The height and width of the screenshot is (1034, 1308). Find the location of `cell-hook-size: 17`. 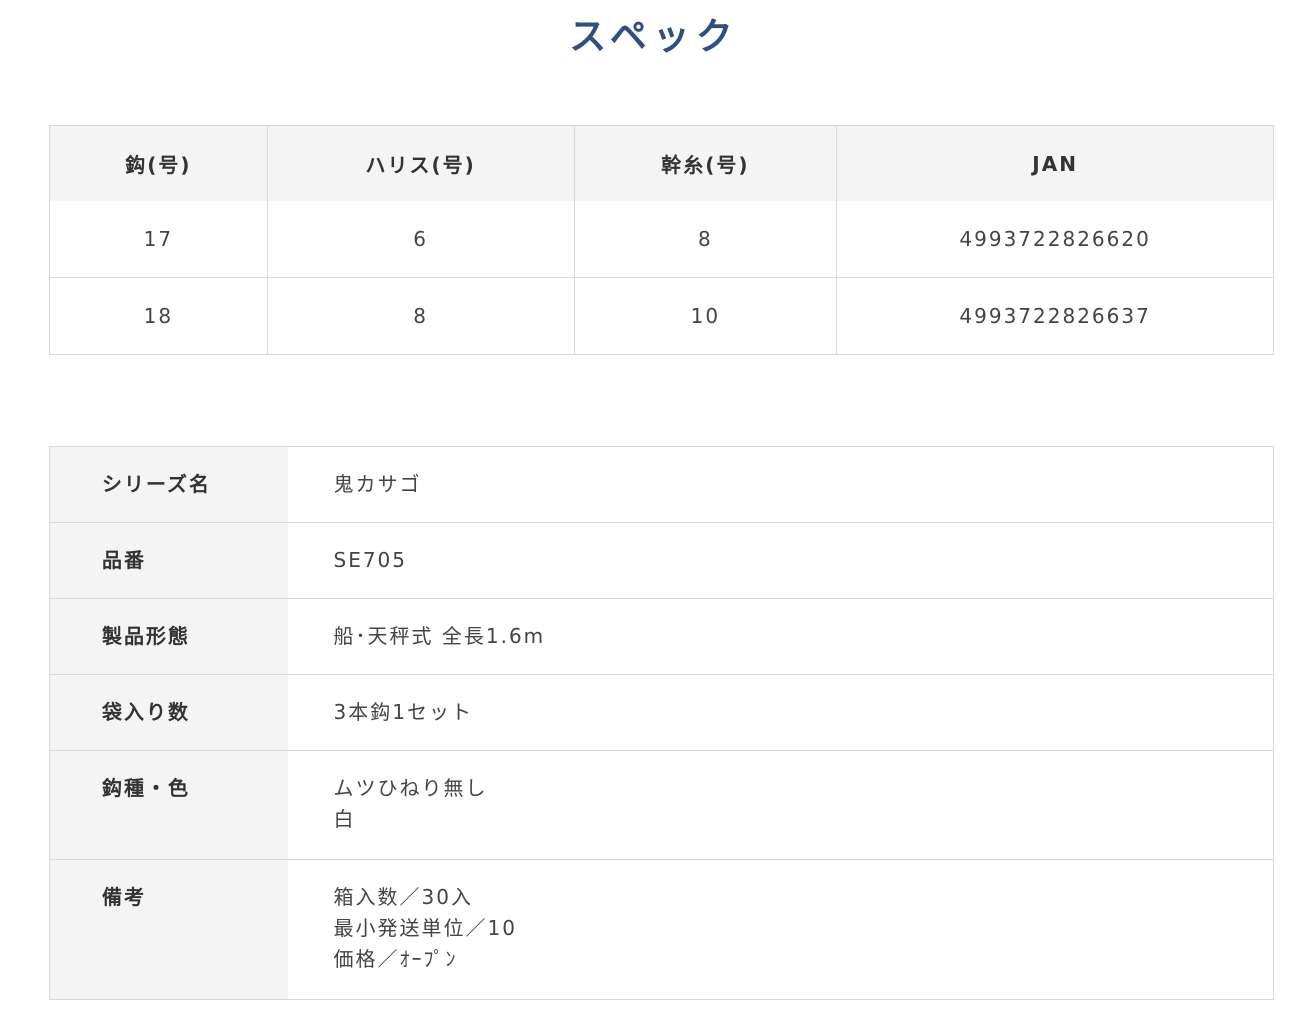

cell-hook-size: 17 is located at coordinates (158, 239).